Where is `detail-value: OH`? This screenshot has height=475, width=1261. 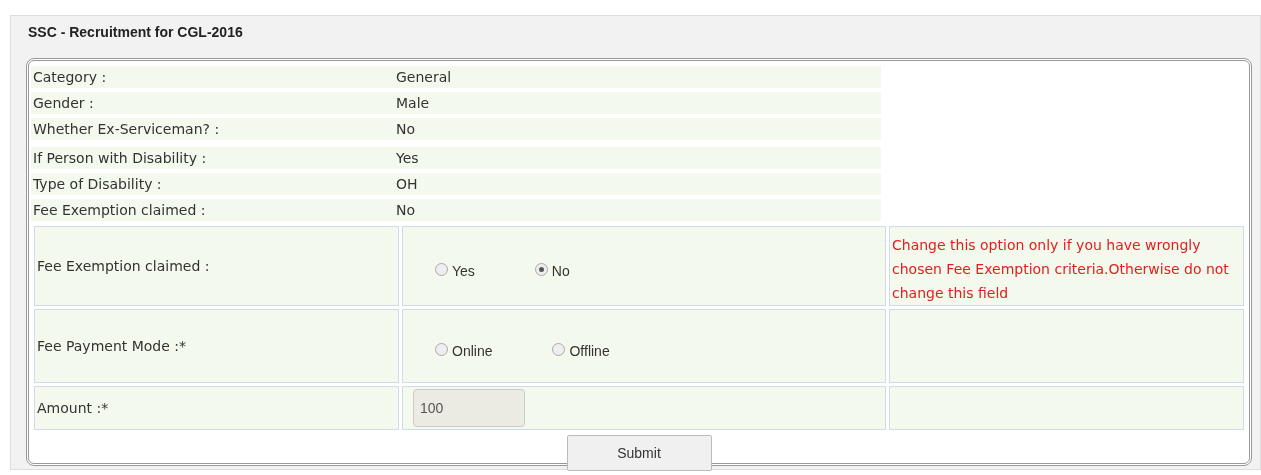 detail-value: OH is located at coordinates (407, 184).